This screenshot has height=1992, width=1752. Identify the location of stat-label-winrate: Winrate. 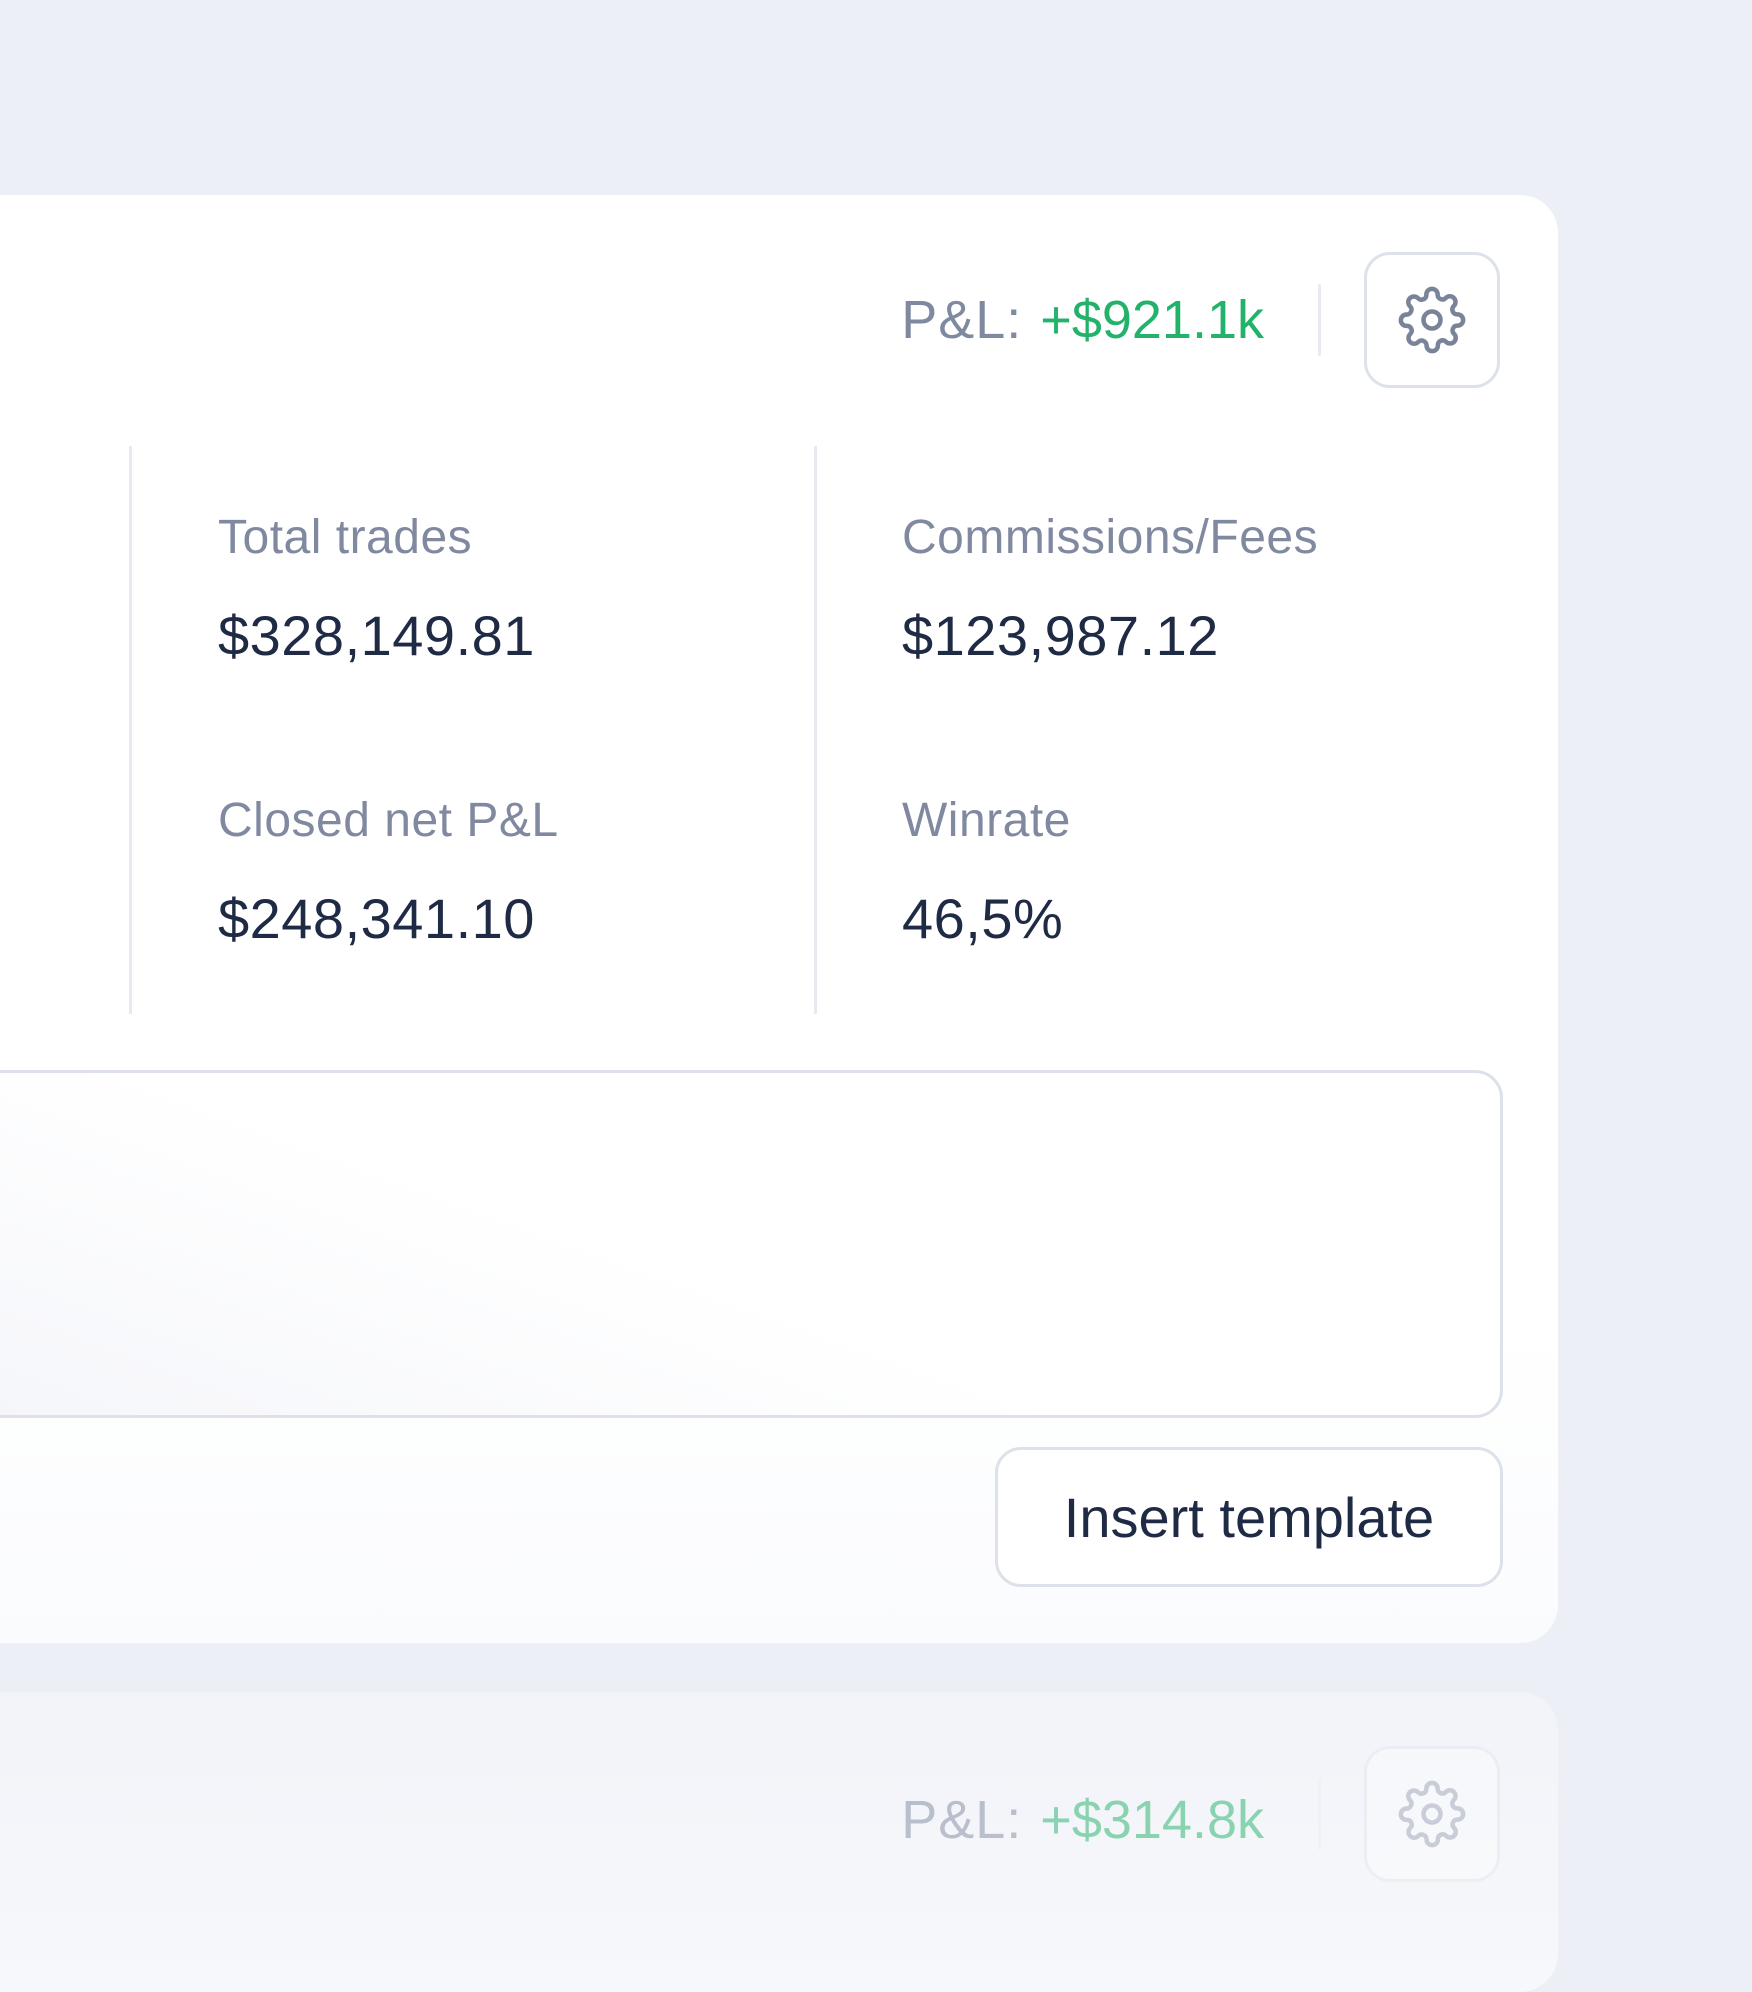
(986, 820).